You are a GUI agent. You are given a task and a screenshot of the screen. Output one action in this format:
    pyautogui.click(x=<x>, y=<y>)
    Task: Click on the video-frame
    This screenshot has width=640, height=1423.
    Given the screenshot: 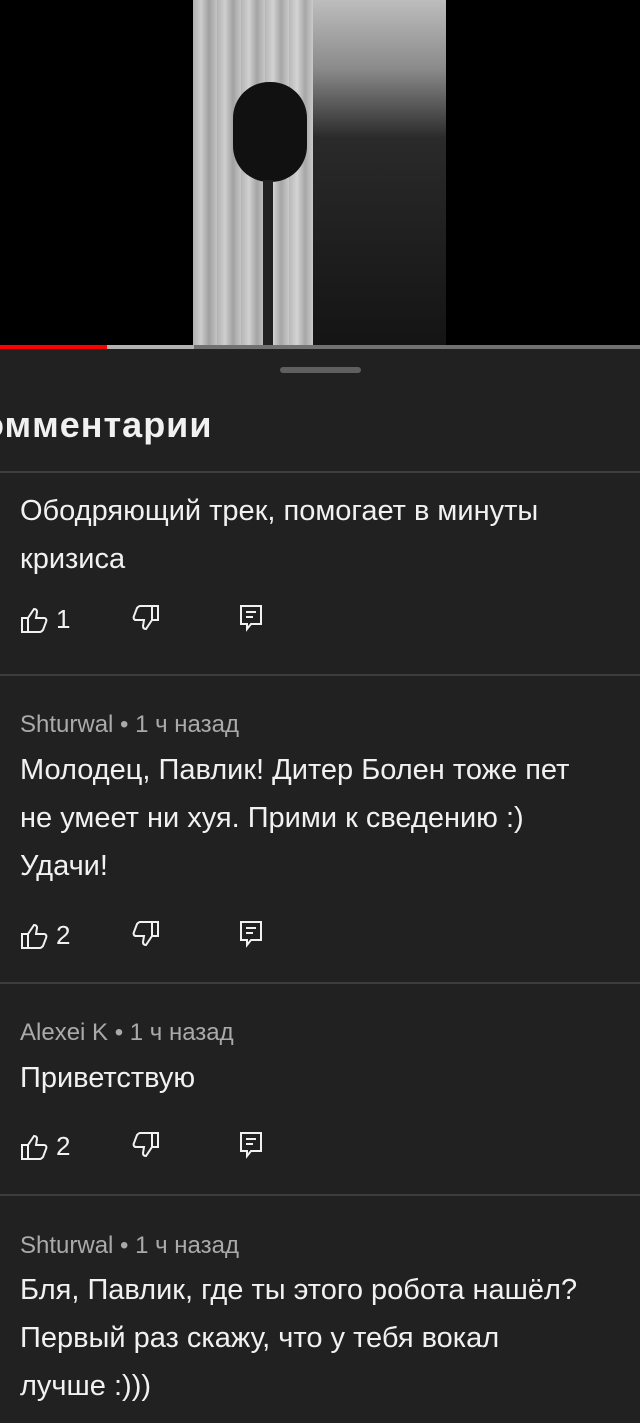 What is the action you would take?
    pyautogui.click(x=319, y=173)
    